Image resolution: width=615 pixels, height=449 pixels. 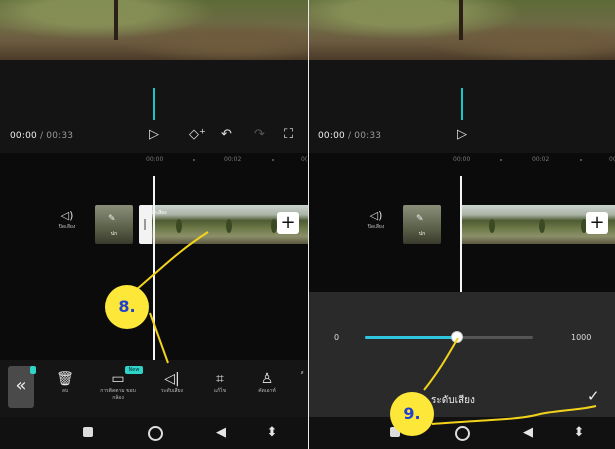 I want to click on callout-9-pointer, so click(x=441, y=364).